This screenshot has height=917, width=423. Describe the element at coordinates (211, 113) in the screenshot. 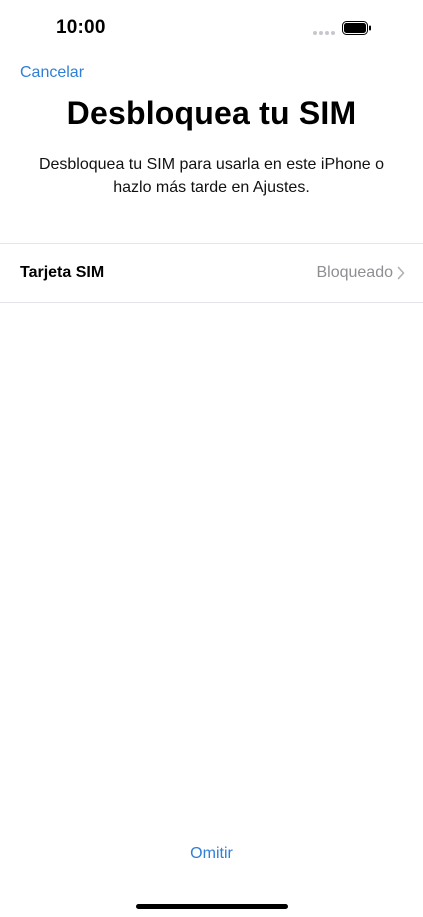

I see `page-title: Desbloquea tu SIM` at that location.